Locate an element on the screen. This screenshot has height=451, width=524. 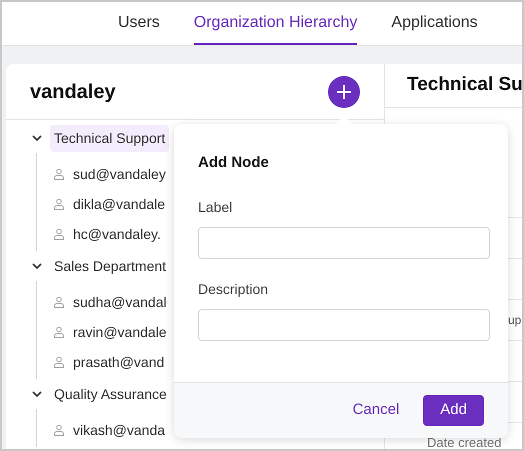
user-item: hc@vandaley. is located at coordinates (117, 234).